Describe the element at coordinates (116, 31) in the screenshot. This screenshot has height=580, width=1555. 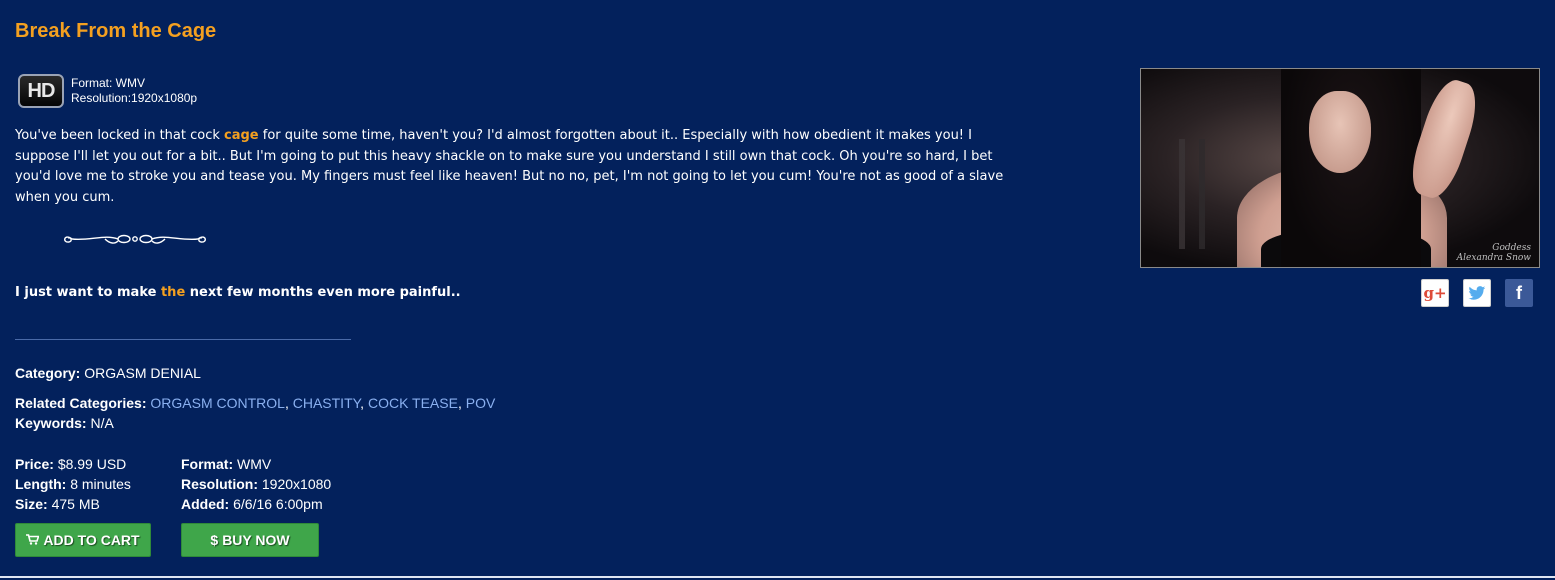
I see `page-title: Break From the Cage` at that location.